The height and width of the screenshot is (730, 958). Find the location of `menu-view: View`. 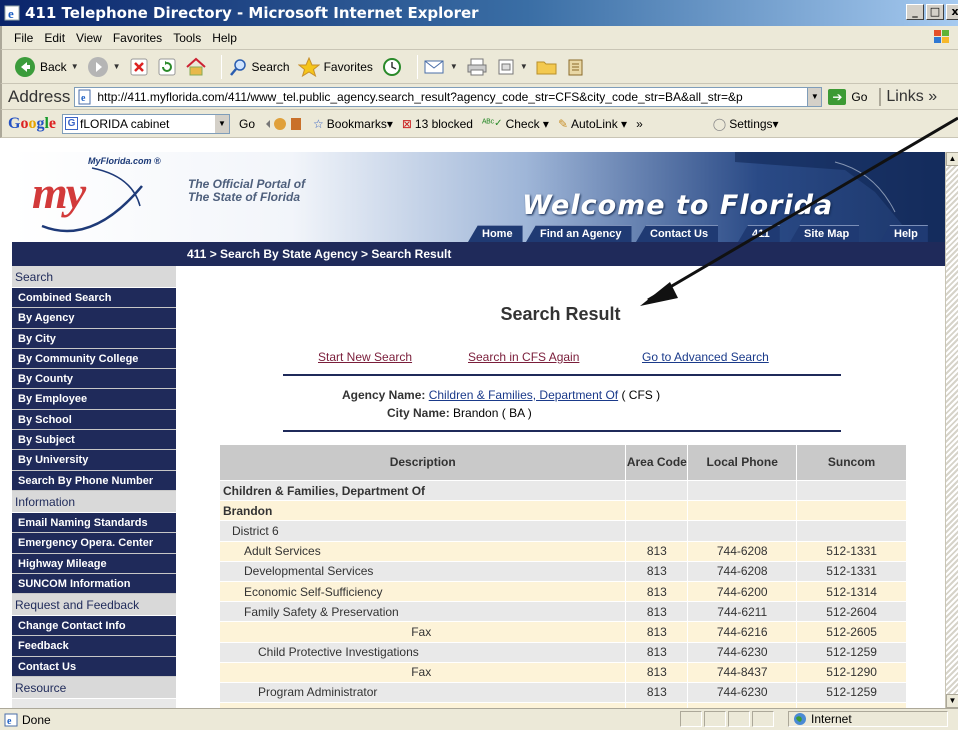

menu-view: View is located at coordinates (89, 38).